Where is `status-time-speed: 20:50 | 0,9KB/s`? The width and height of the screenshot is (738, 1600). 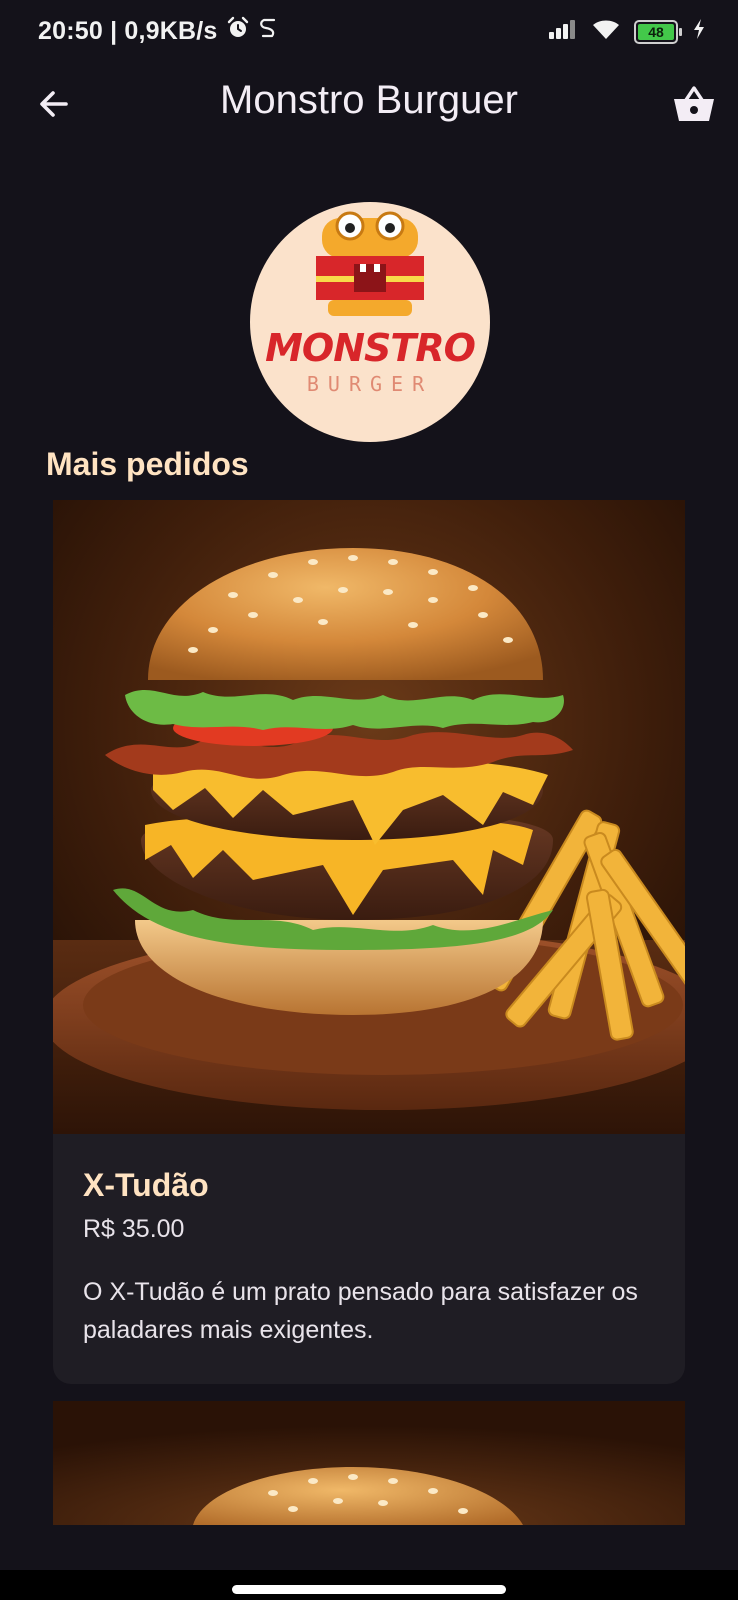
status-time-speed: 20:50 | 0,9KB/s is located at coordinates (128, 31).